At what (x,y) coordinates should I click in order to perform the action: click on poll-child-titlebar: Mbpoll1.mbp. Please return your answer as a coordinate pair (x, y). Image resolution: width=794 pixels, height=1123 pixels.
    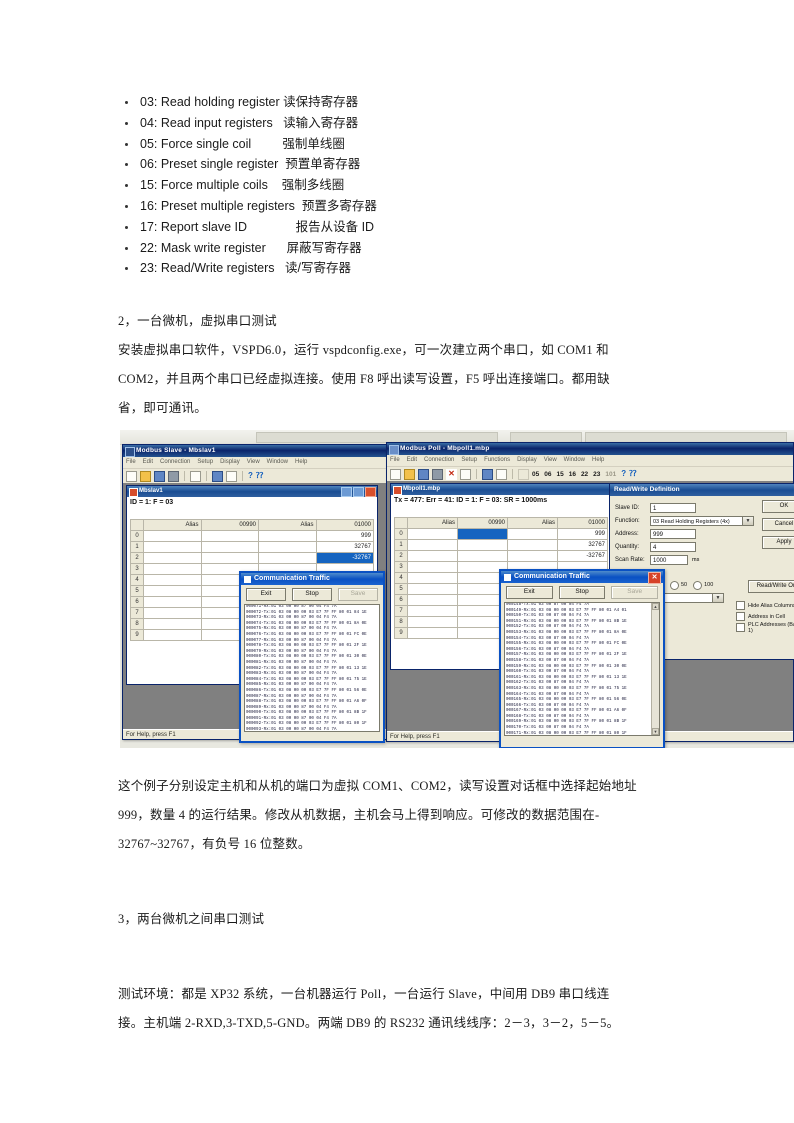
    Looking at the image, I should click on (501, 489).